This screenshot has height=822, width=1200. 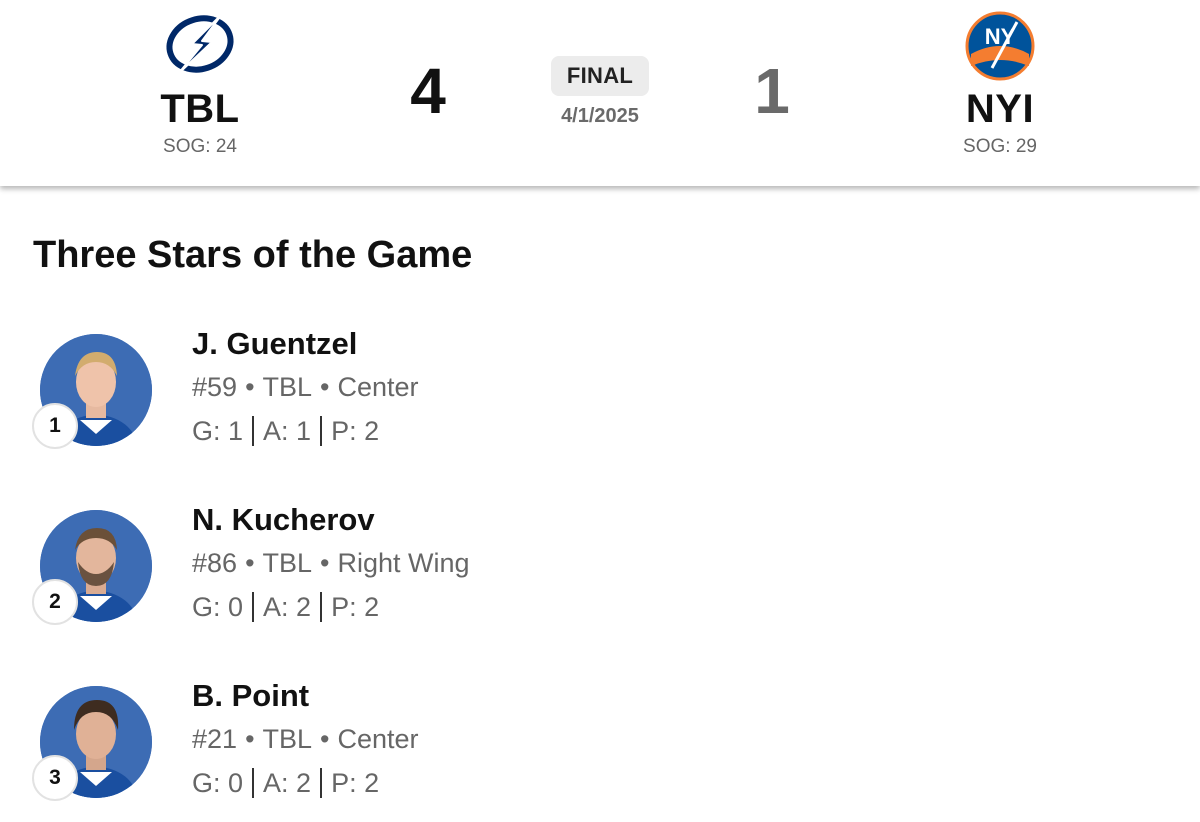 What do you see at coordinates (55, 602) in the screenshot?
I see `rank-badge: 2` at bounding box center [55, 602].